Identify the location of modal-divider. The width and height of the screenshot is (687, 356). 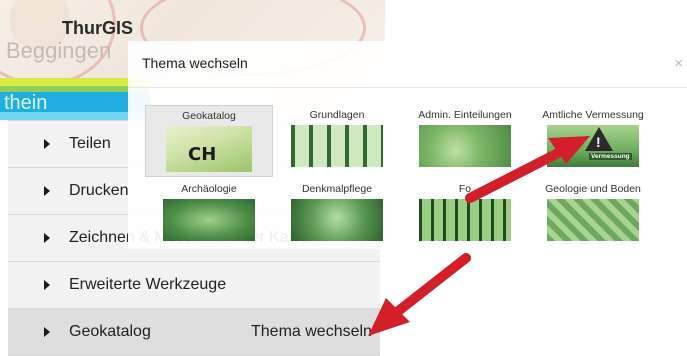
(407, 87).